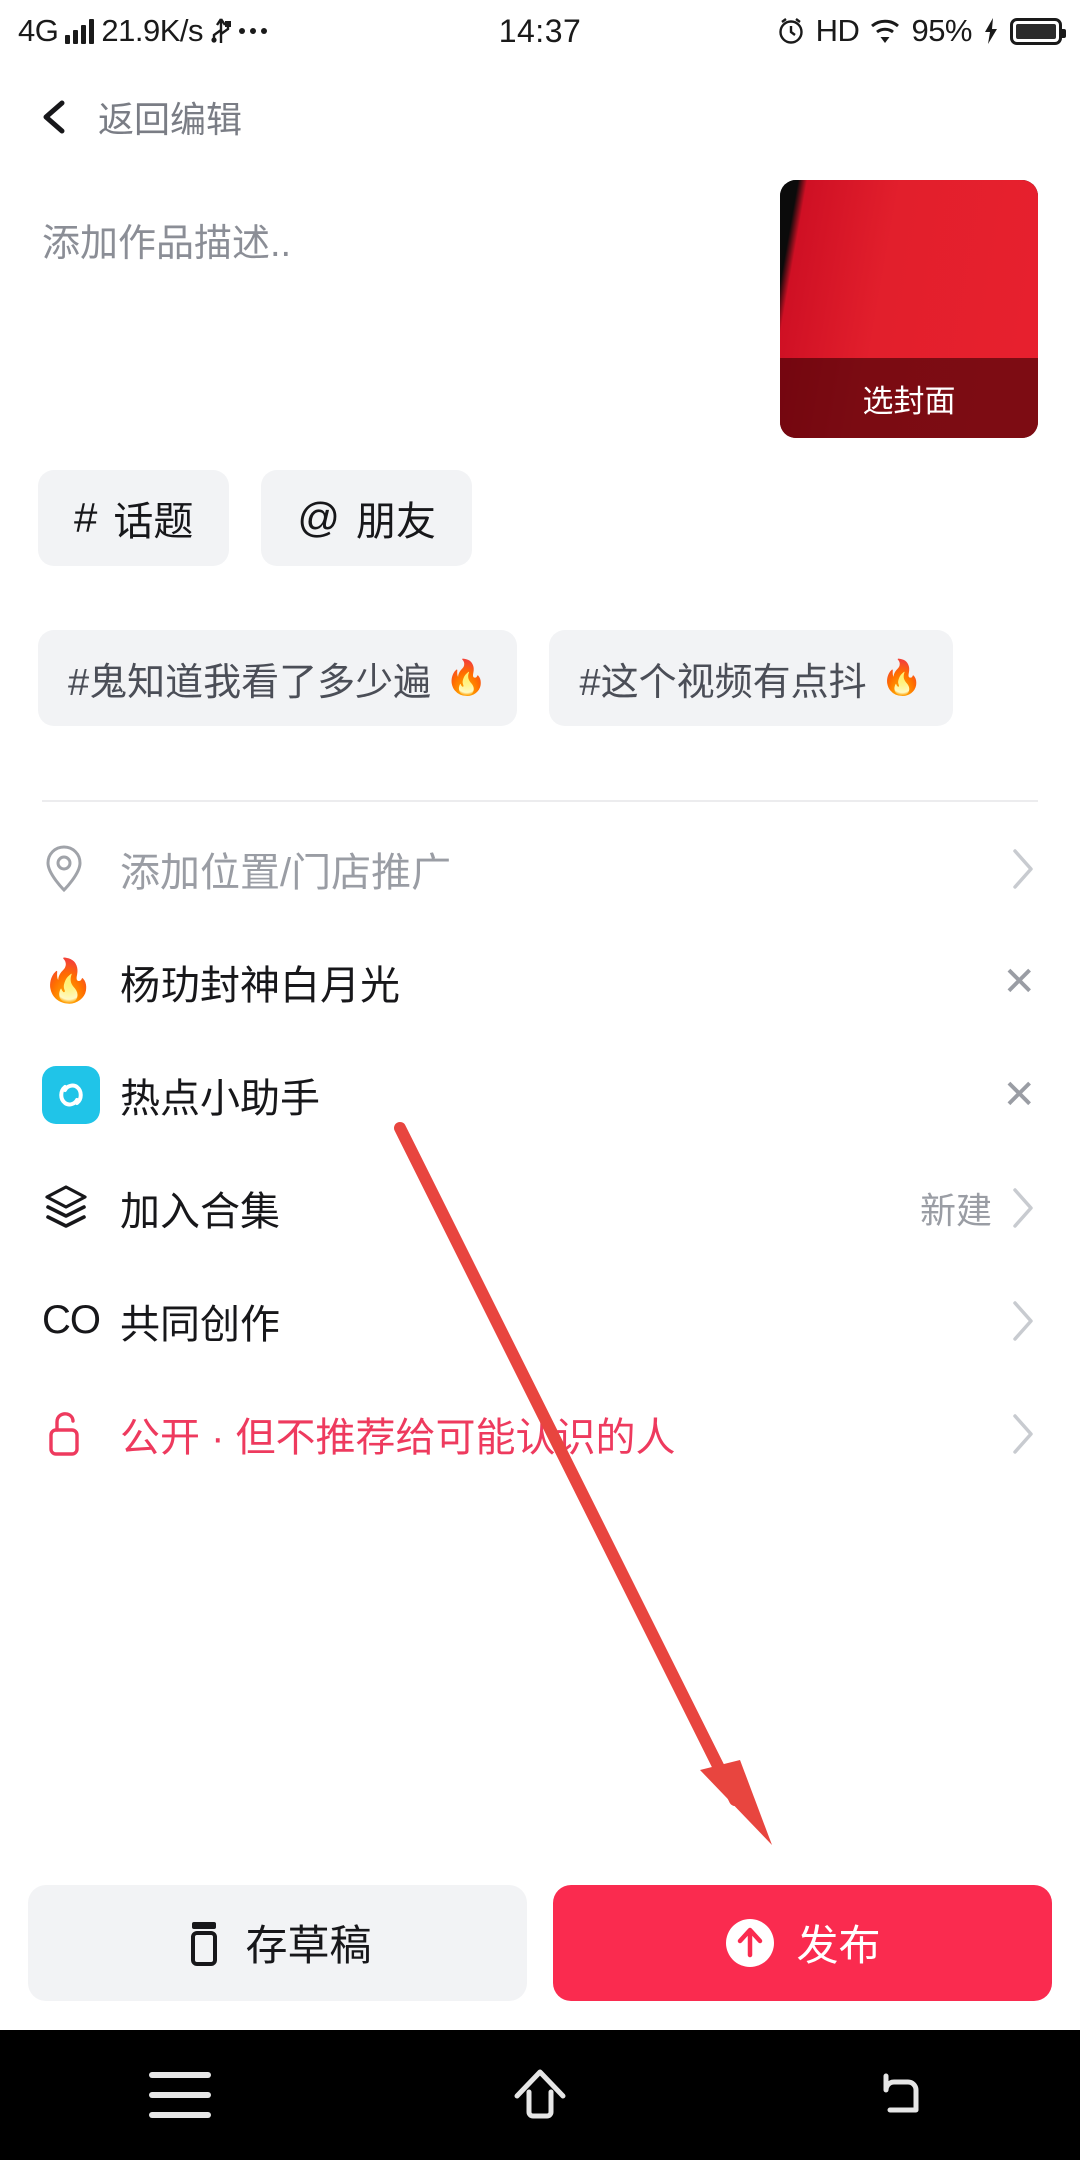 This screenshot has height=2160, width=1080. Describe the element at coordinates (68, 980) in the screenshot. I see `flame-emoji-icon: 🔥` at that location.